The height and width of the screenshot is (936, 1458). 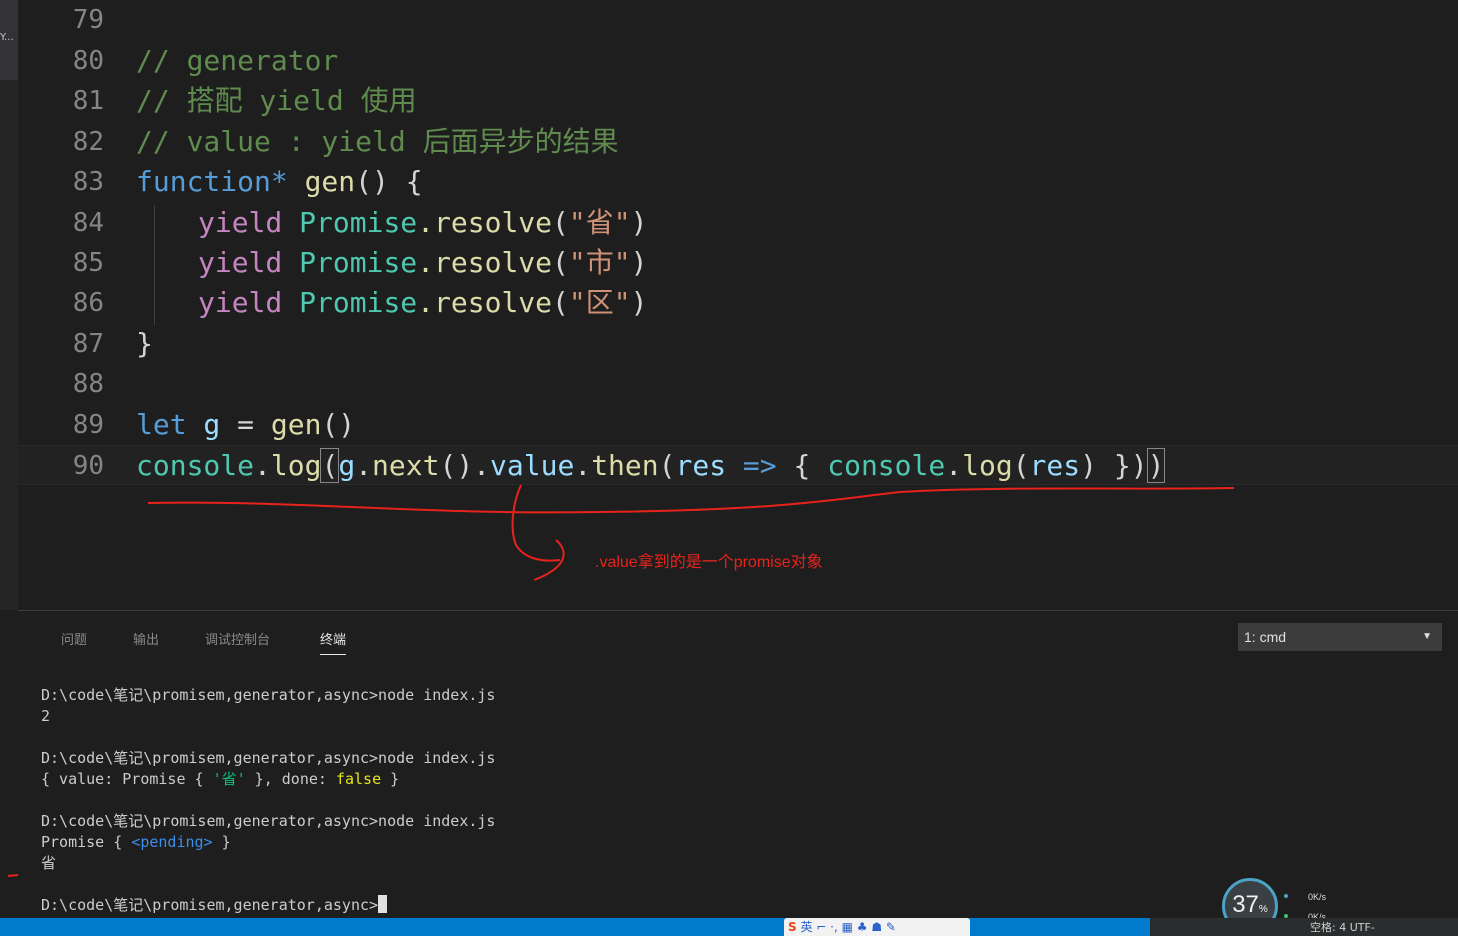 I want to click on code-text: yield Promise.resolve("区"), so click(x=422, y=303).